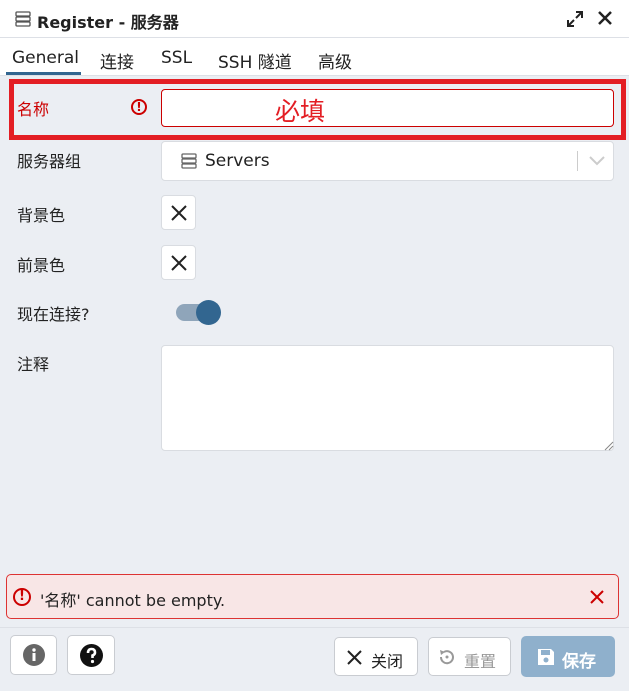 The width and height of the screenshot is (629, 691). What do you see at coordinates (108, 22) in the screenshot?
I see `dialog-title: Register - 服务器` at bounding box center [108, 22].